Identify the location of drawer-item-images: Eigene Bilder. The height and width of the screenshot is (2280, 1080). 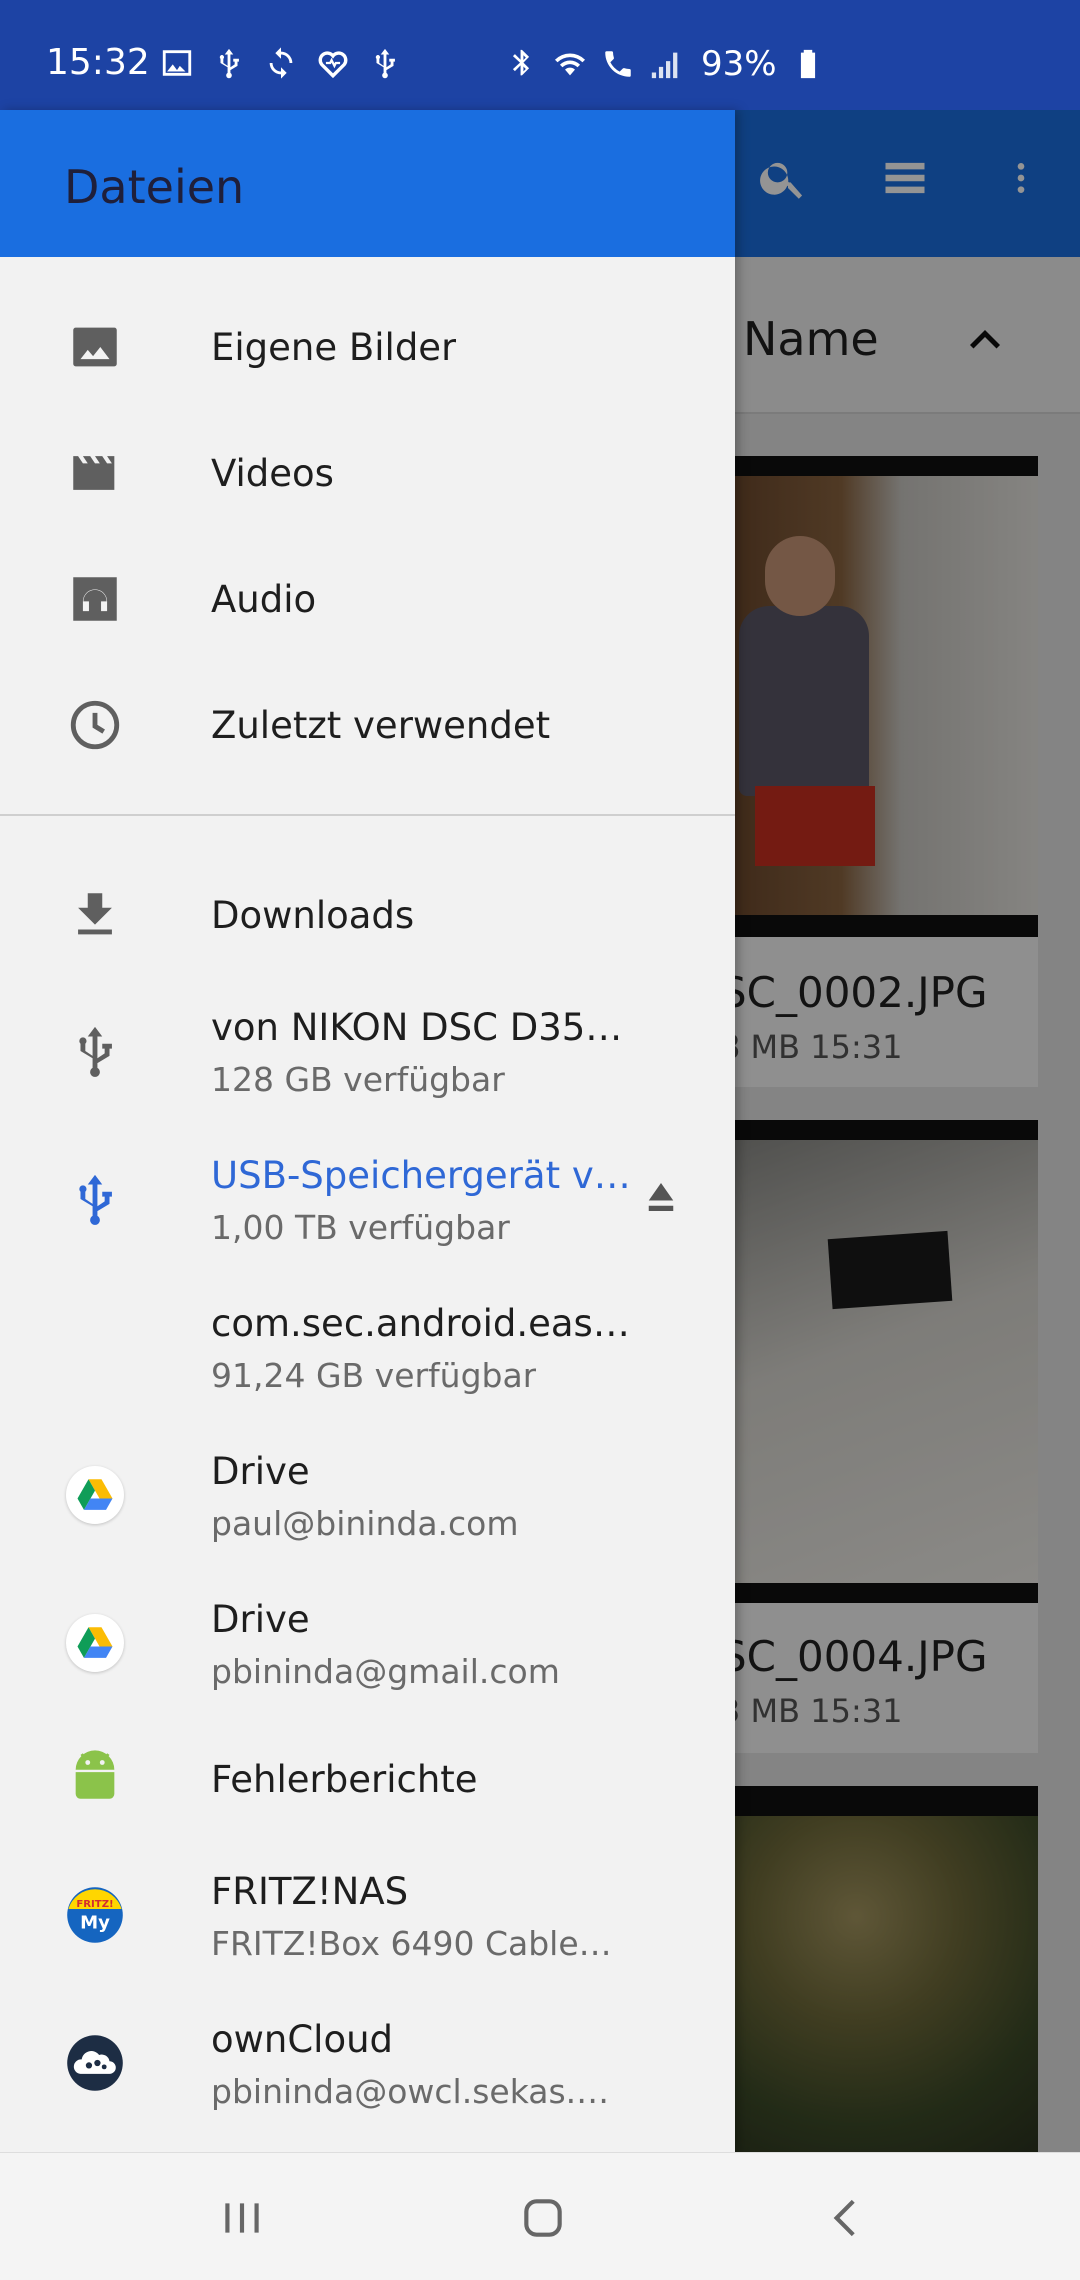
(367, 347).